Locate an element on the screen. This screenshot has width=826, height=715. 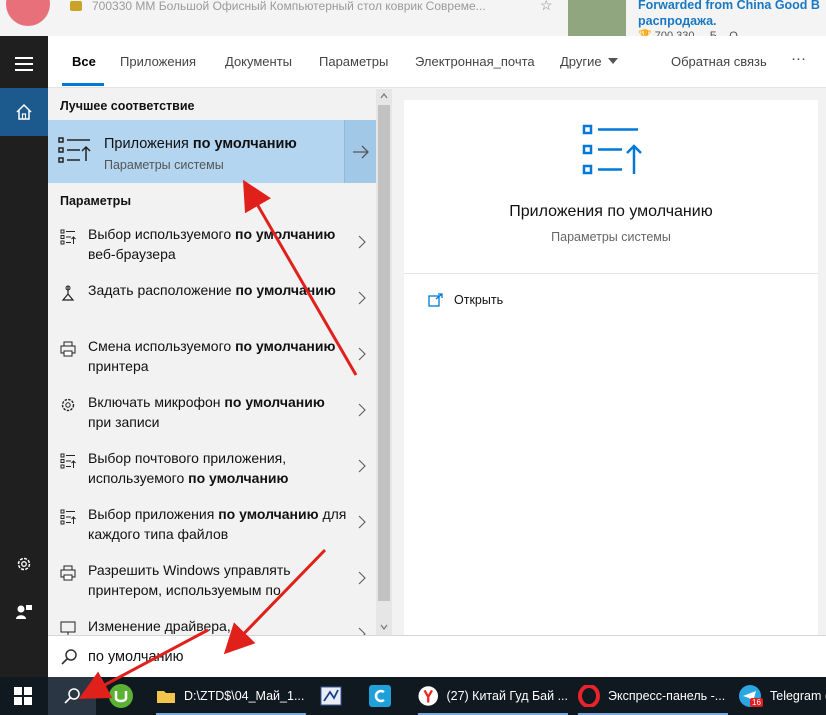
tab-all: Все is located at coordinates (84, 61).